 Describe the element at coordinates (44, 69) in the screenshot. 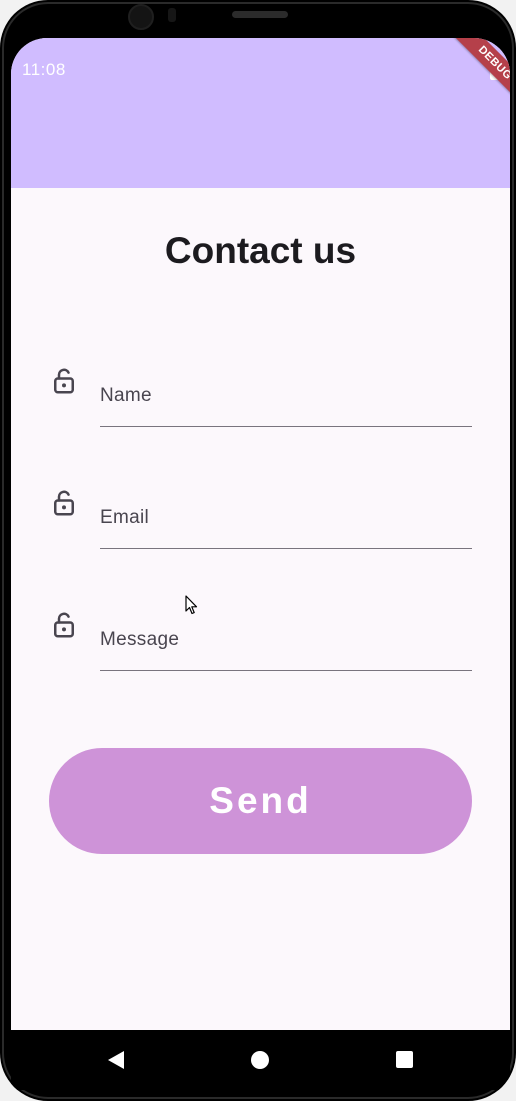

I see `status-bar-time: 11:08` at that location.